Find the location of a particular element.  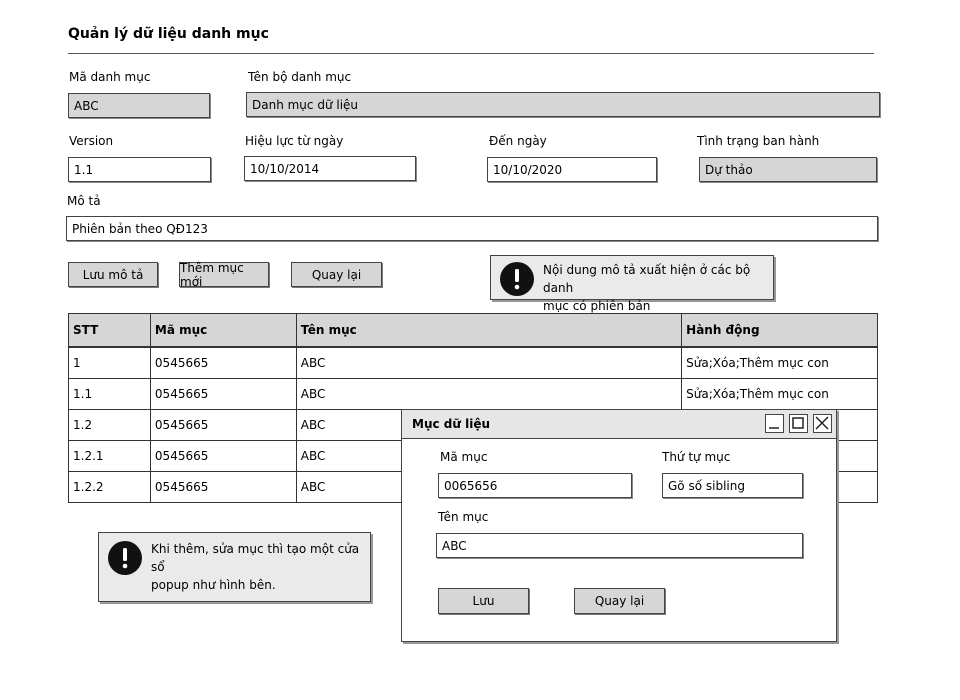

back-button: Quay lại is located at coordinates (336, 274).